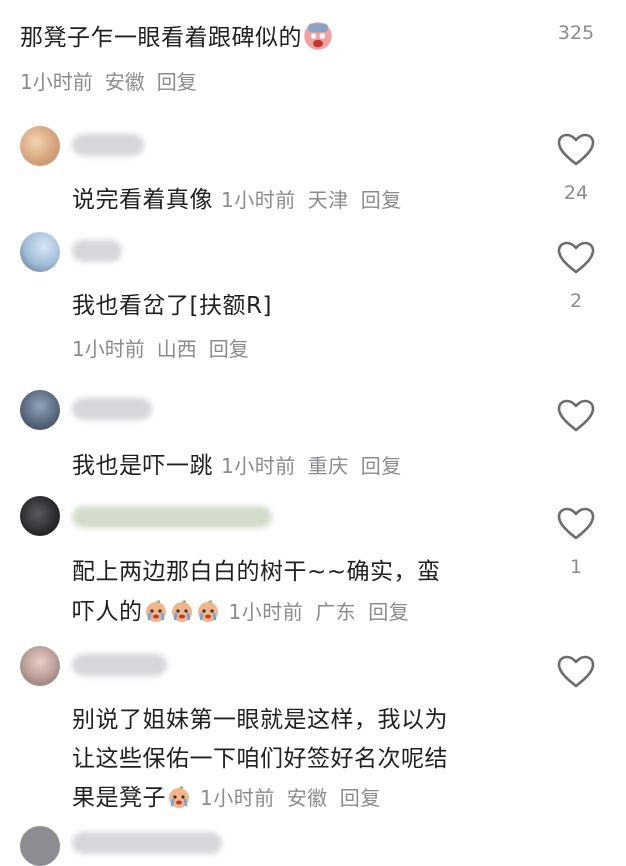 The height and width of the screenshot is (866, 626). I want to click on comment-text: 我也是吓一跳 1小时前 重庆 回复, so click(243, 463).